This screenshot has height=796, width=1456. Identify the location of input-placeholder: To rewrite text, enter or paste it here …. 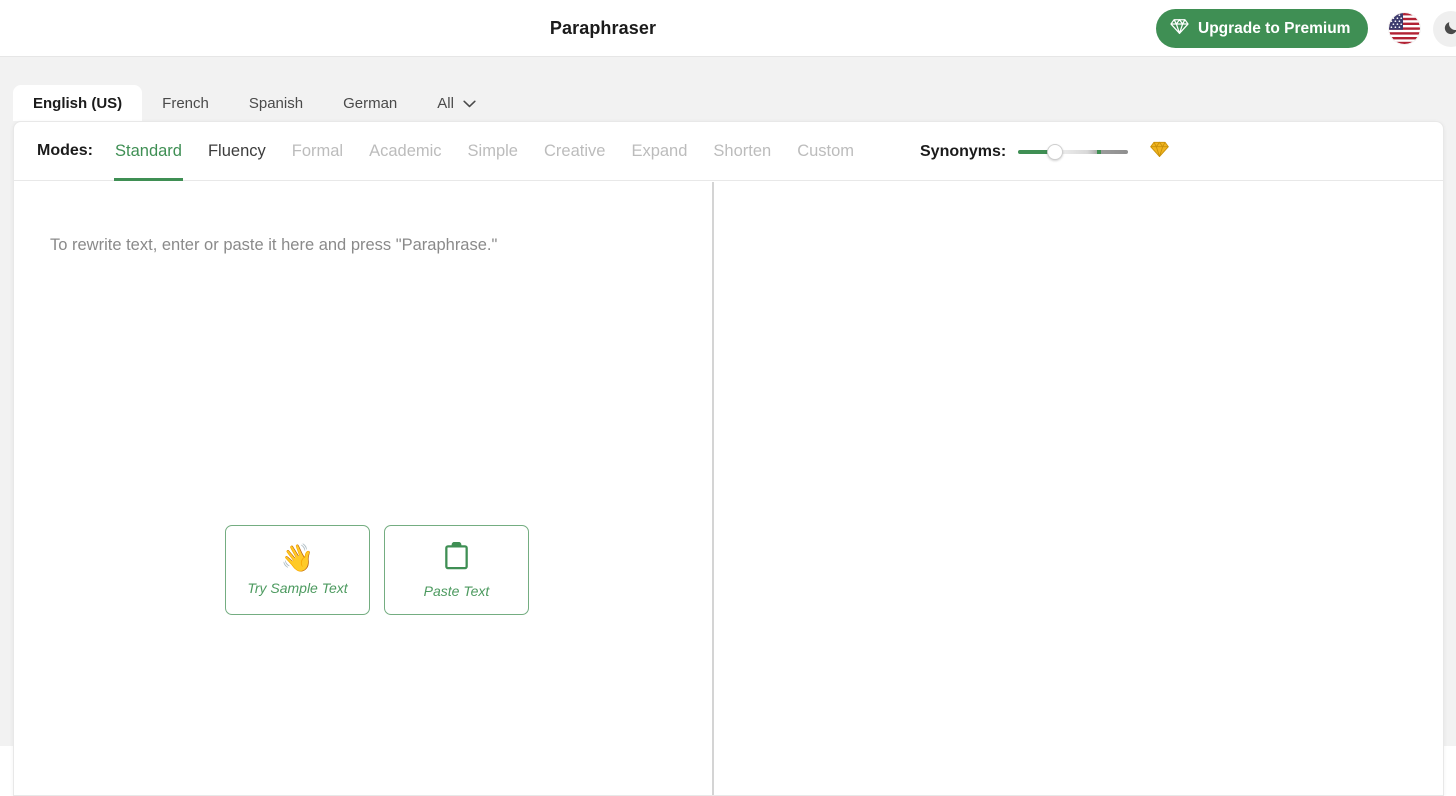
(273, 245).